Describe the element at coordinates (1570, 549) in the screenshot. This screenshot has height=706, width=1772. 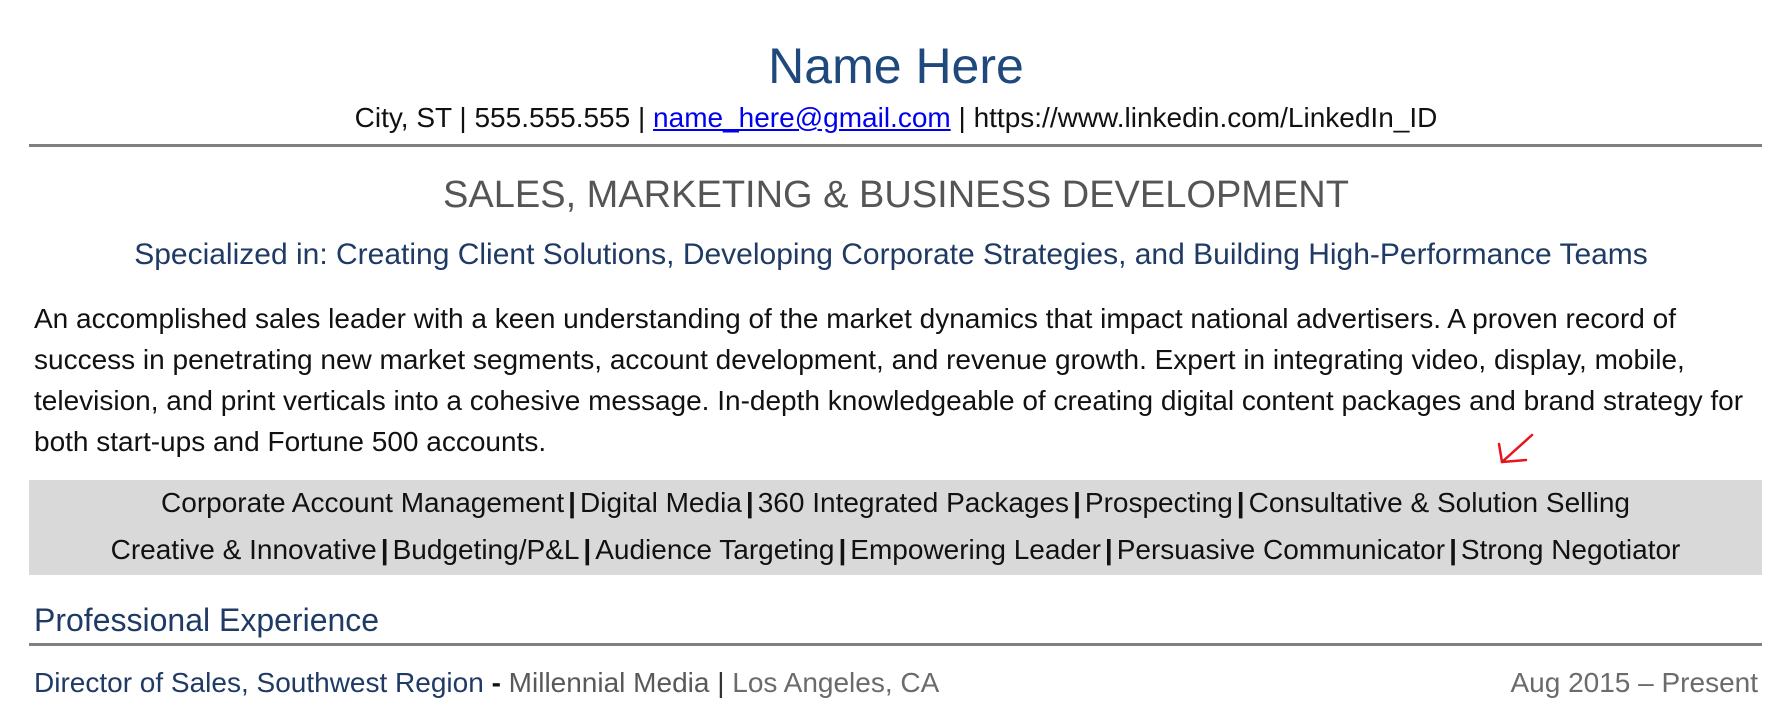
I see `skill-item: Strong Negotiator` at that location.